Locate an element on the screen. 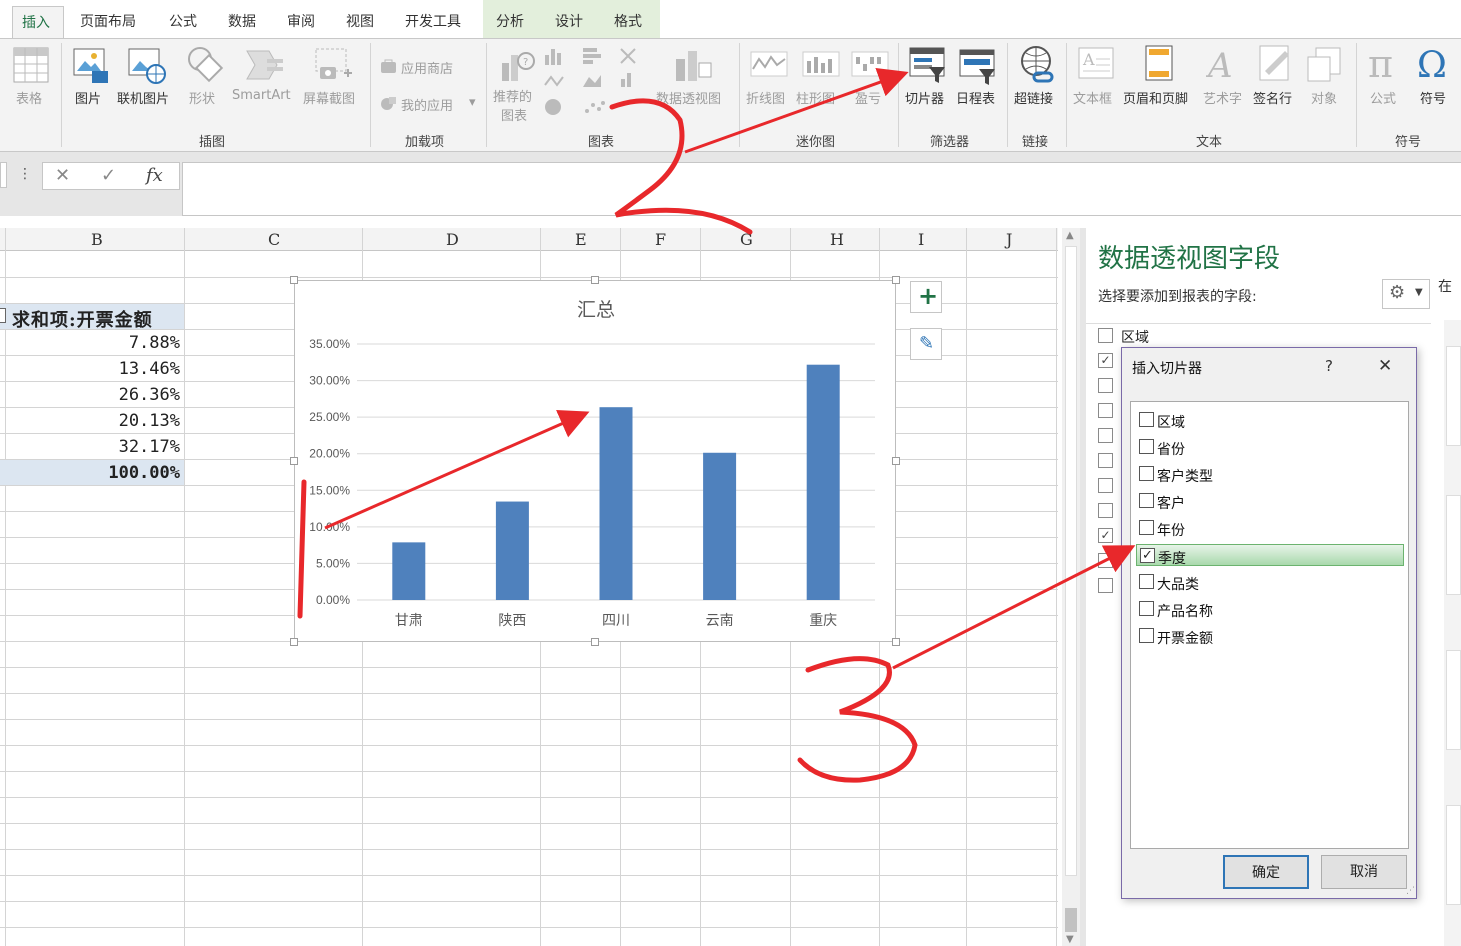  tab-review: 审阅 is located at coordinates (301, 21).